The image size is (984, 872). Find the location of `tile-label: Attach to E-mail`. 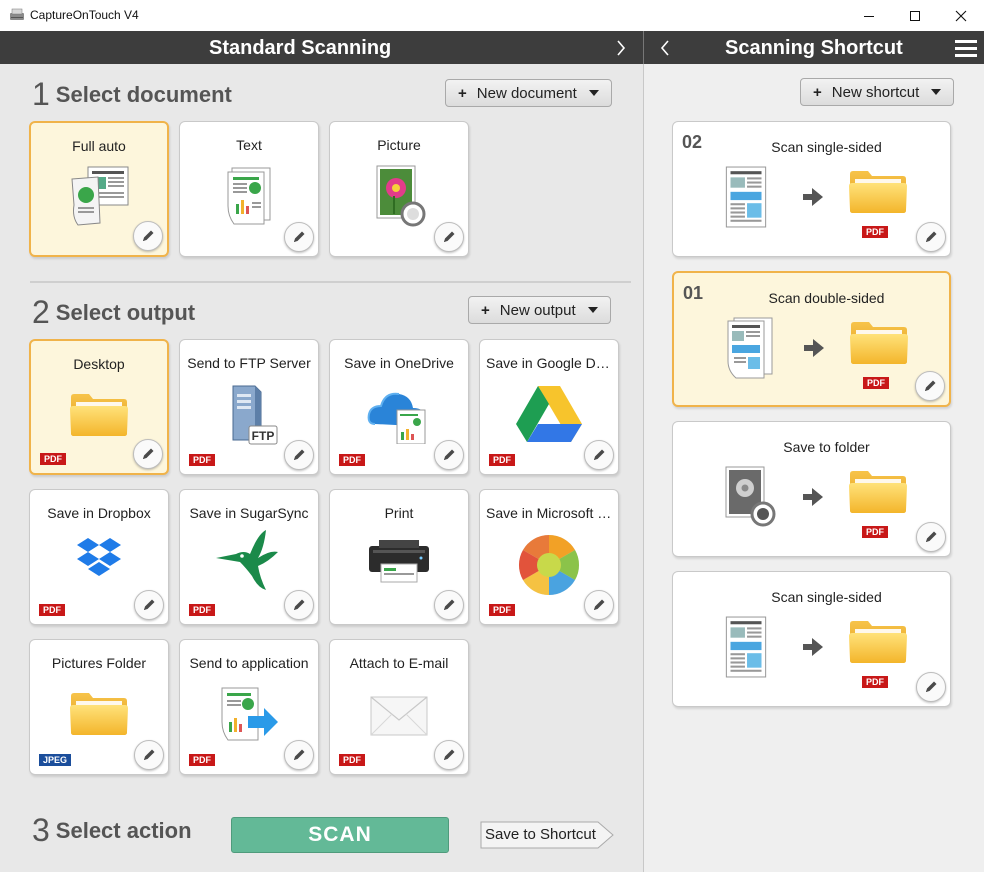

tile-label: Attach to E-mail is located at coordinates (399, 663).